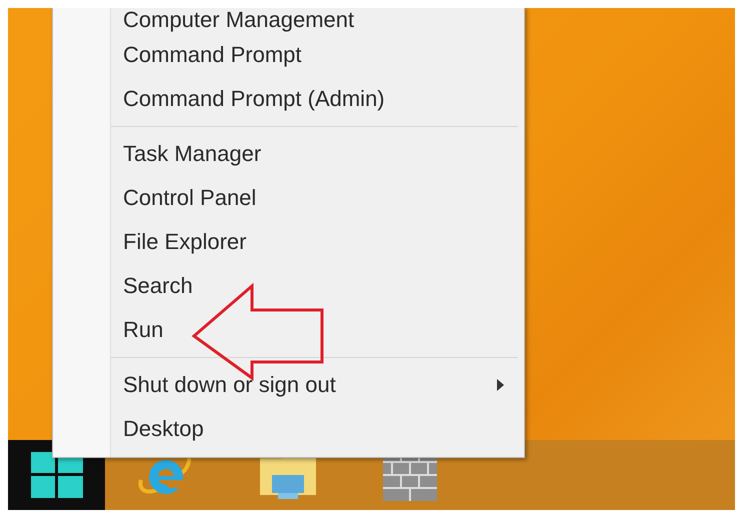  Describe the element at coordinates (317, 286) in the screenshot. I see `menu-item: Search` at that location.